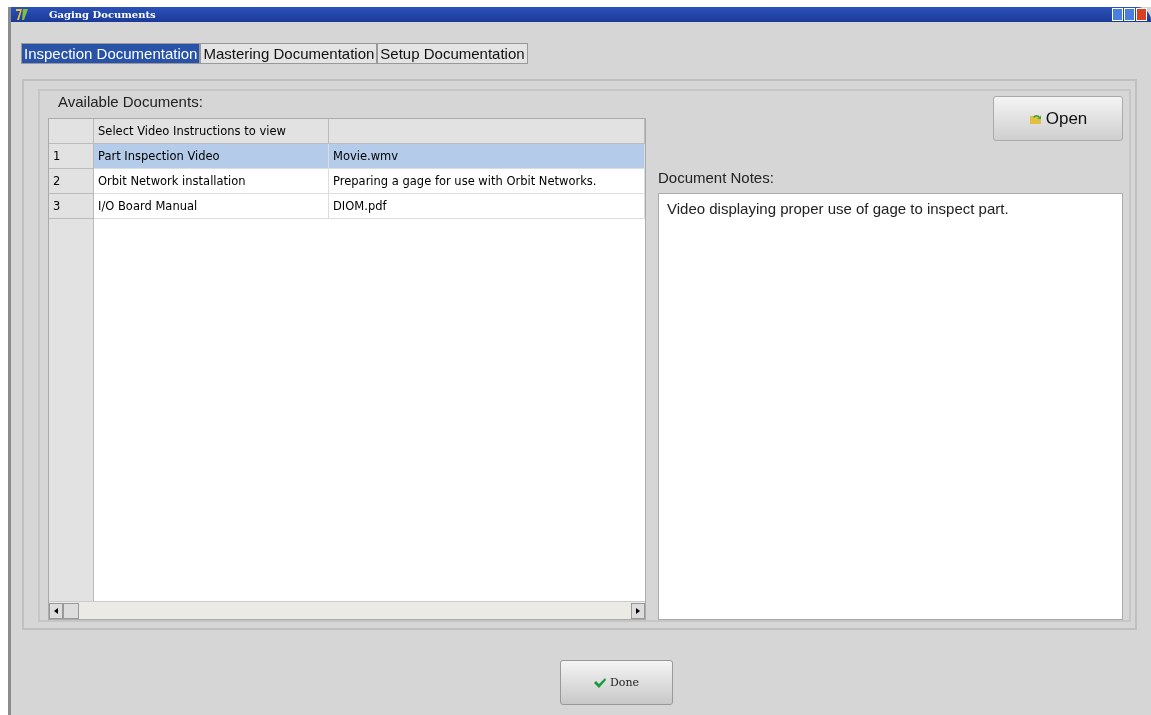 Image resolution: width=1151 pixels, height=715 pixels. Describe the element at coordinates (211, 206) in the screenshot. I see `table-cell: I/O Board Manual` at that location.